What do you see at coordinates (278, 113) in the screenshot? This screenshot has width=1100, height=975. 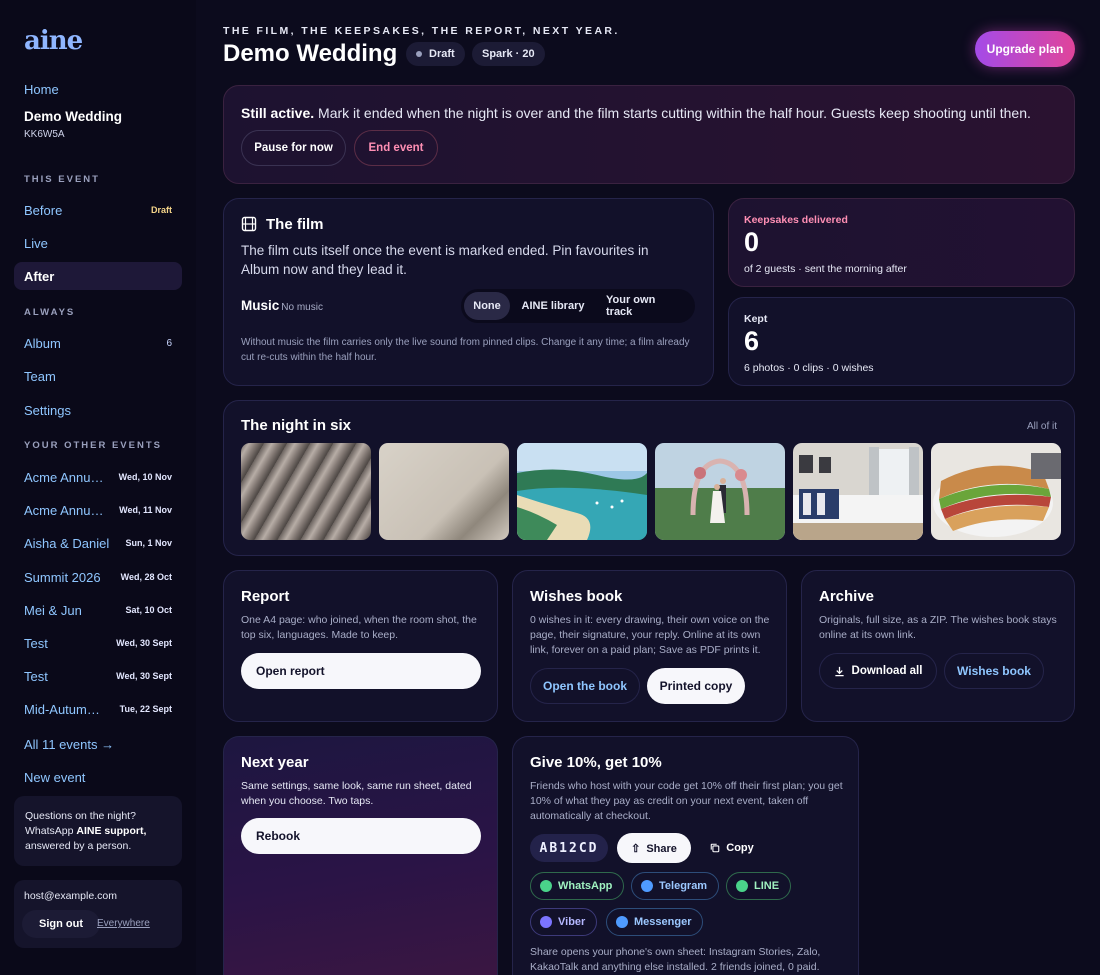 I see `active-banner-bold: Still active.` at bounding box center [278, 113].